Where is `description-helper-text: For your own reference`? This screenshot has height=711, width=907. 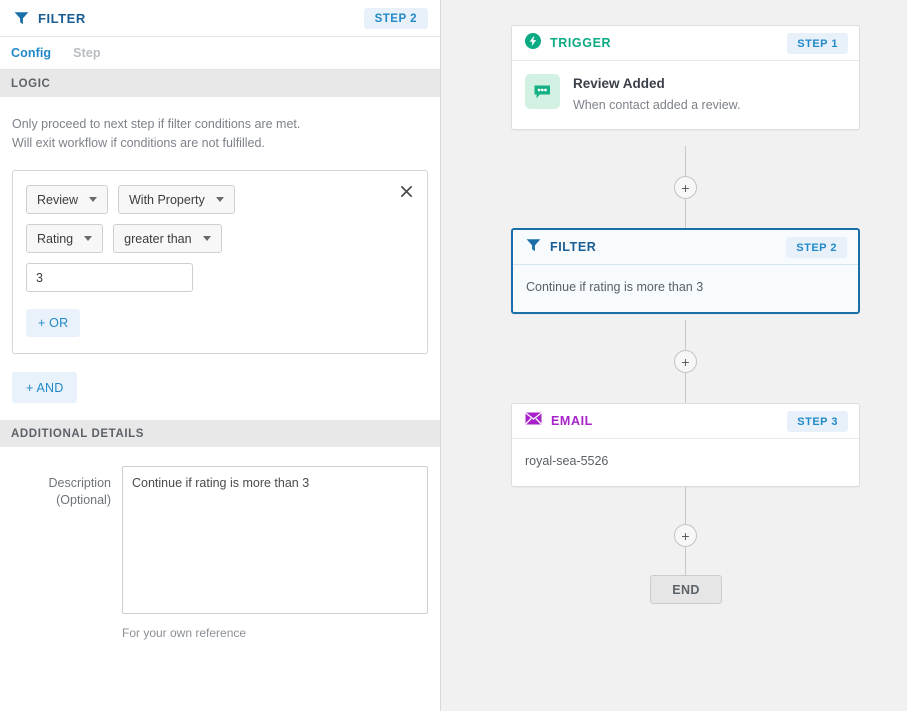
description-helper-text: For your own reference is located at coordinates (184, 633).